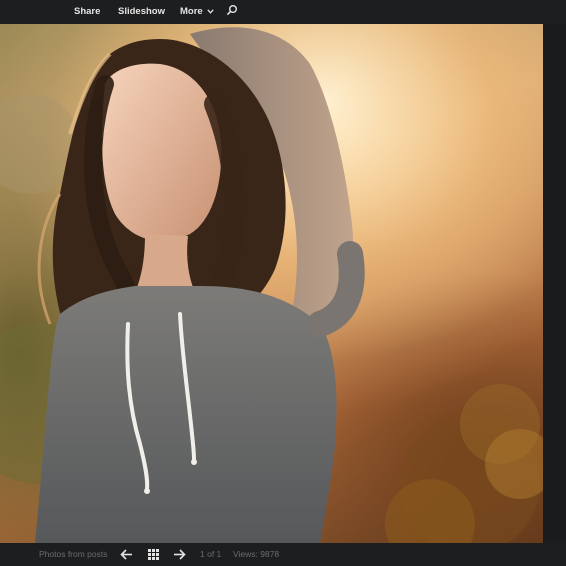  I want to click on more-menu-button: More, so click(197, 12).